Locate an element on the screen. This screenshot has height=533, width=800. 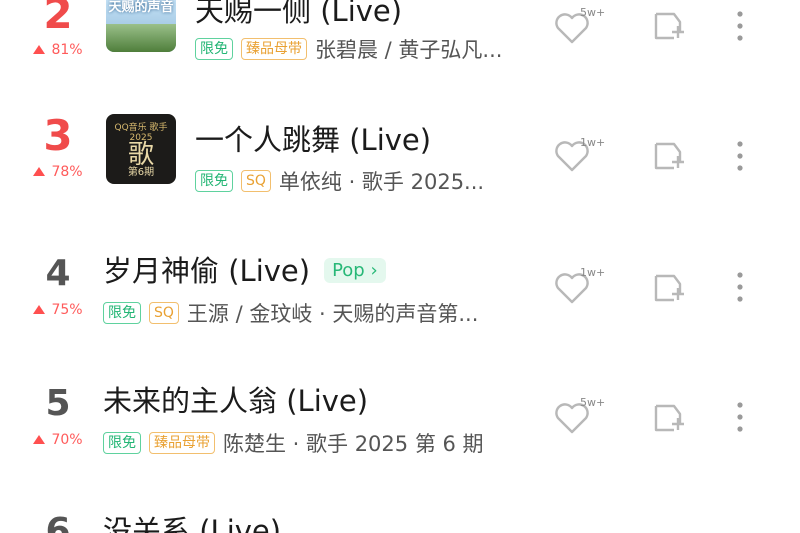
rank-block: 3 78% is located at coordinates (58, 147).